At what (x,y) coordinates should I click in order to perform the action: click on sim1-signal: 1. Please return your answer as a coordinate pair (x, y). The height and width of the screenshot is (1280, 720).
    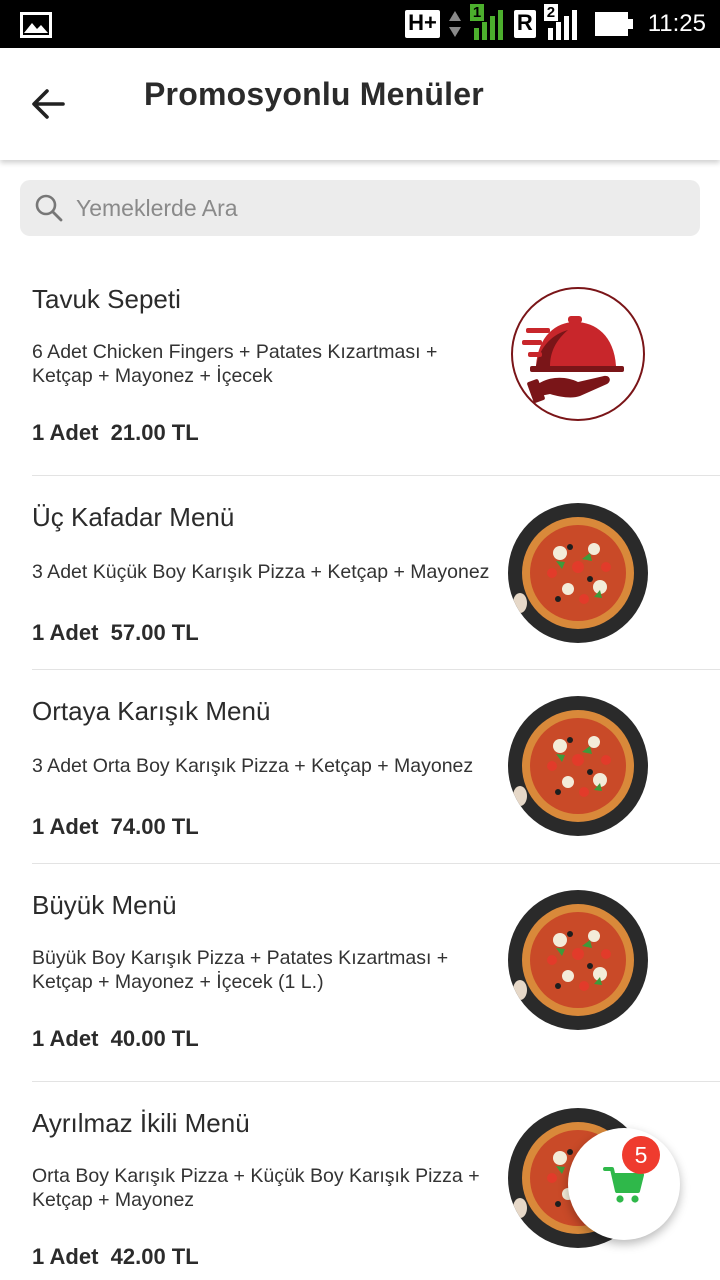
    Looking at the image, I should click on (487, 23).